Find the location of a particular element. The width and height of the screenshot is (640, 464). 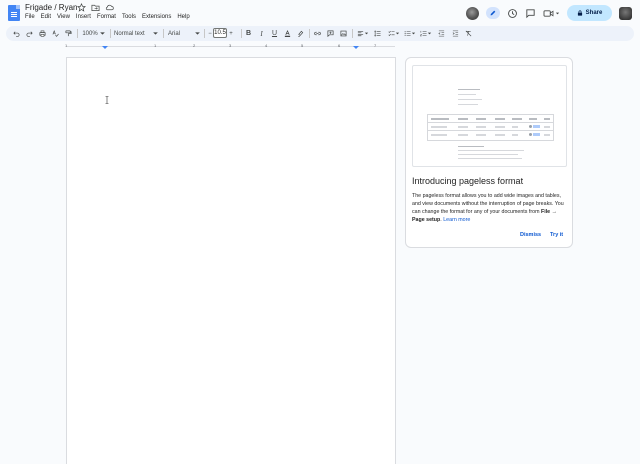

line-spacing-icon is located at coordinates (377, 33).